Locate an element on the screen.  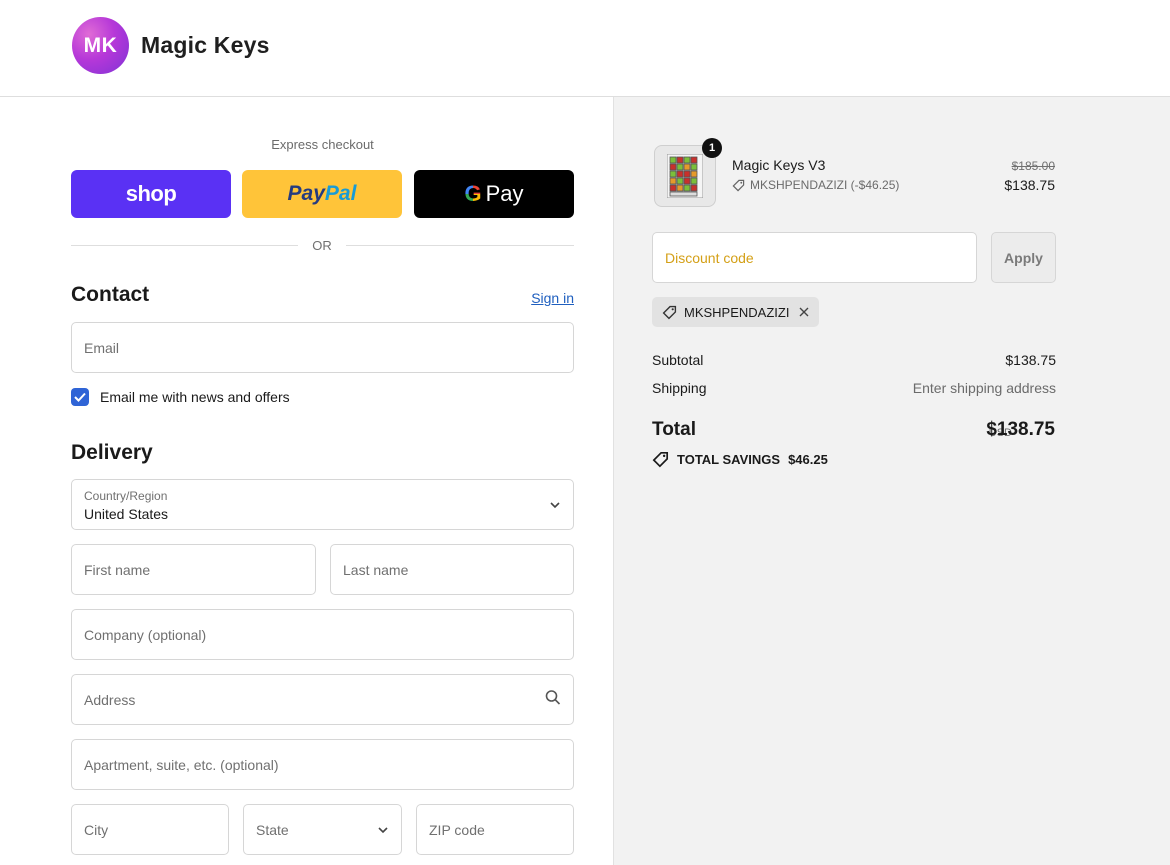
product-discount: MKSHPENDAZIZI (-$46.25) is located at coordinates (815, 185).